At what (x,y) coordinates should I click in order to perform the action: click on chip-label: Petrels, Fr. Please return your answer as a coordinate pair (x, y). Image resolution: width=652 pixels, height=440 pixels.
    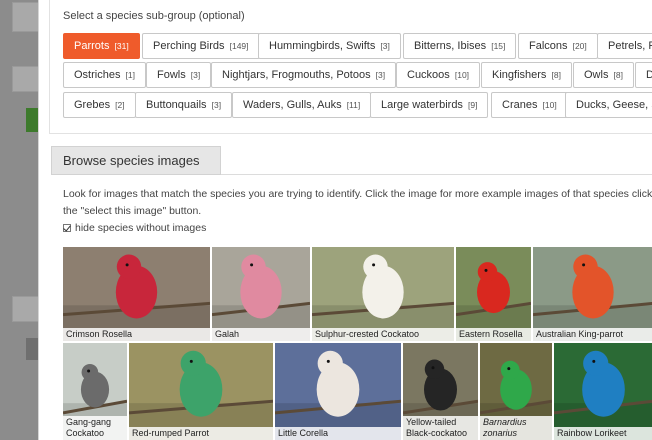
    Looking at the image, I should click on (630, 46).